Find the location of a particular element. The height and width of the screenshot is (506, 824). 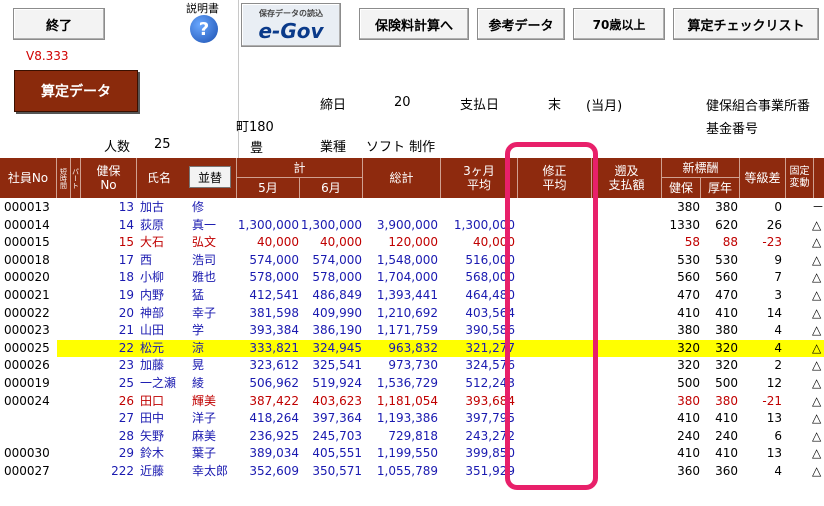

cell-emp: 000027 is located at coordinates (27, 471).